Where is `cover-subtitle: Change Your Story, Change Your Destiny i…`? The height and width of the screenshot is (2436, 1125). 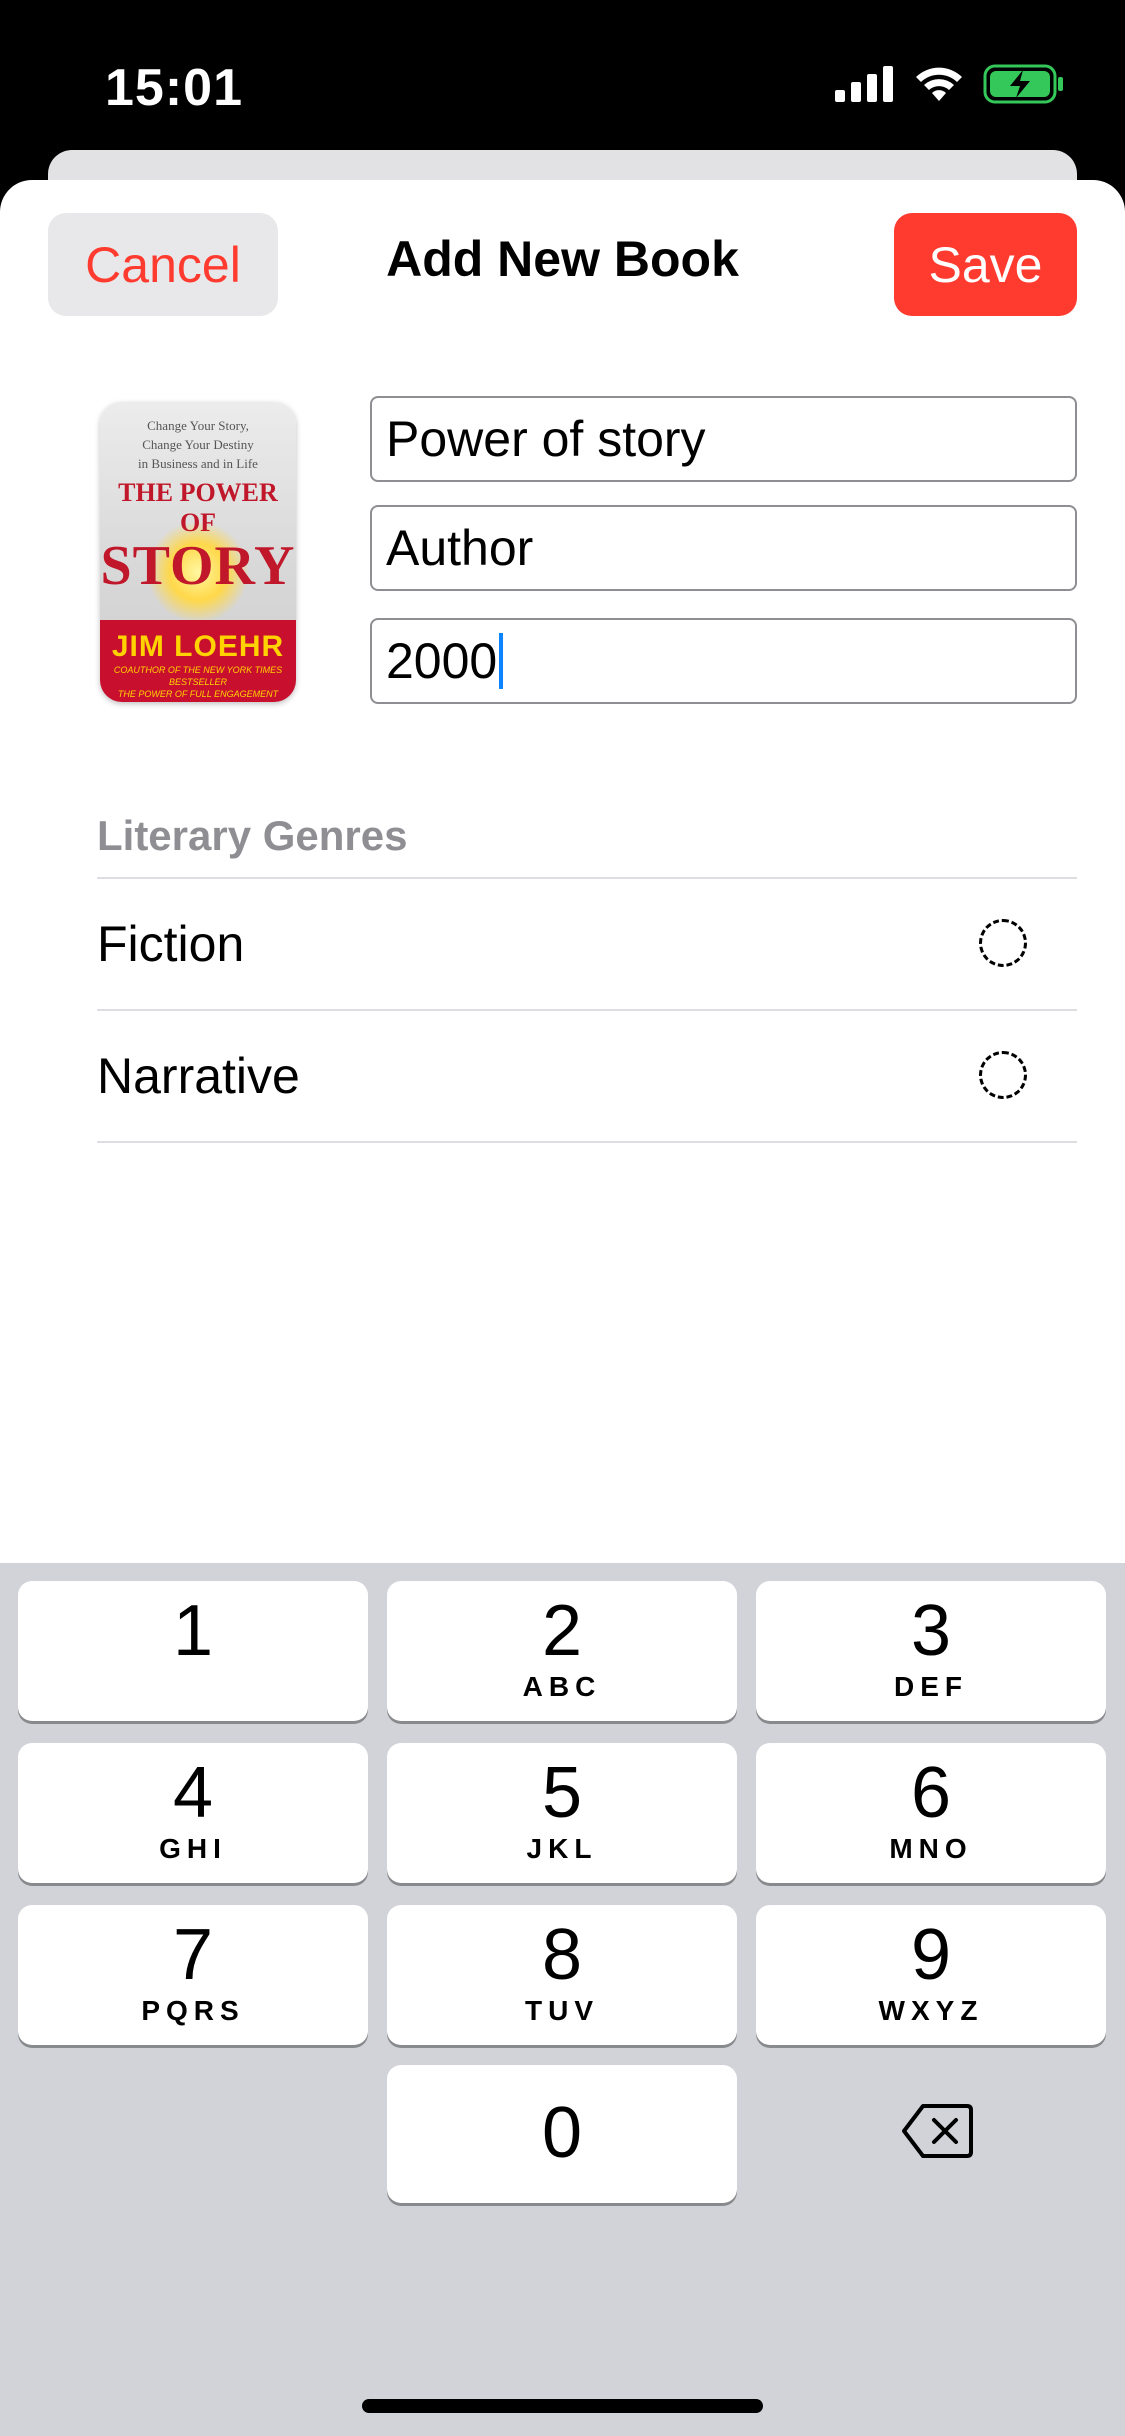
cover-subtitle: Change Your Story, Change Your Destiny i… is located at coordinates (198, 444).